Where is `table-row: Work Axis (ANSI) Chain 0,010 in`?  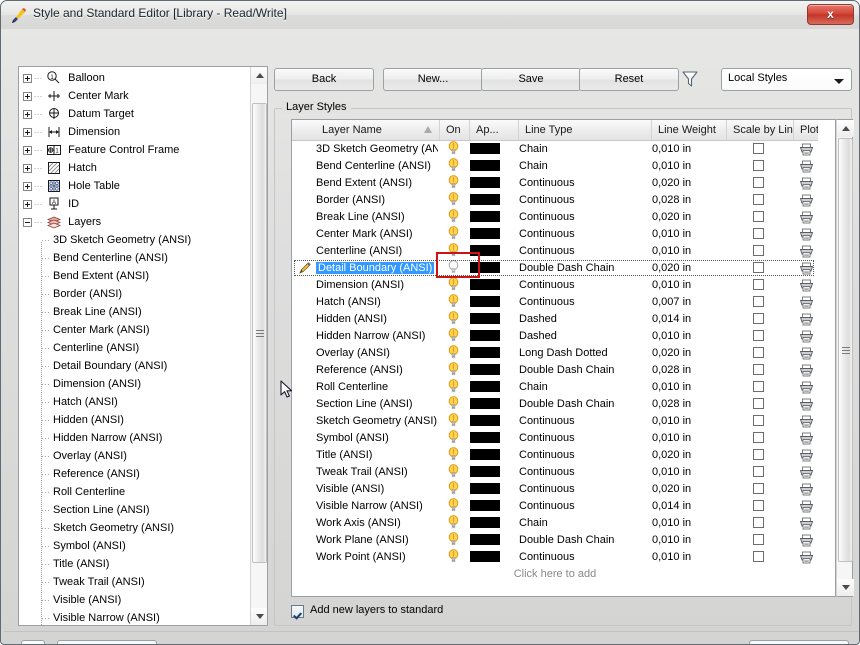
table-row: Work Axis (ANSI) Chain 0,010 in is located at coordinates (555, 523).